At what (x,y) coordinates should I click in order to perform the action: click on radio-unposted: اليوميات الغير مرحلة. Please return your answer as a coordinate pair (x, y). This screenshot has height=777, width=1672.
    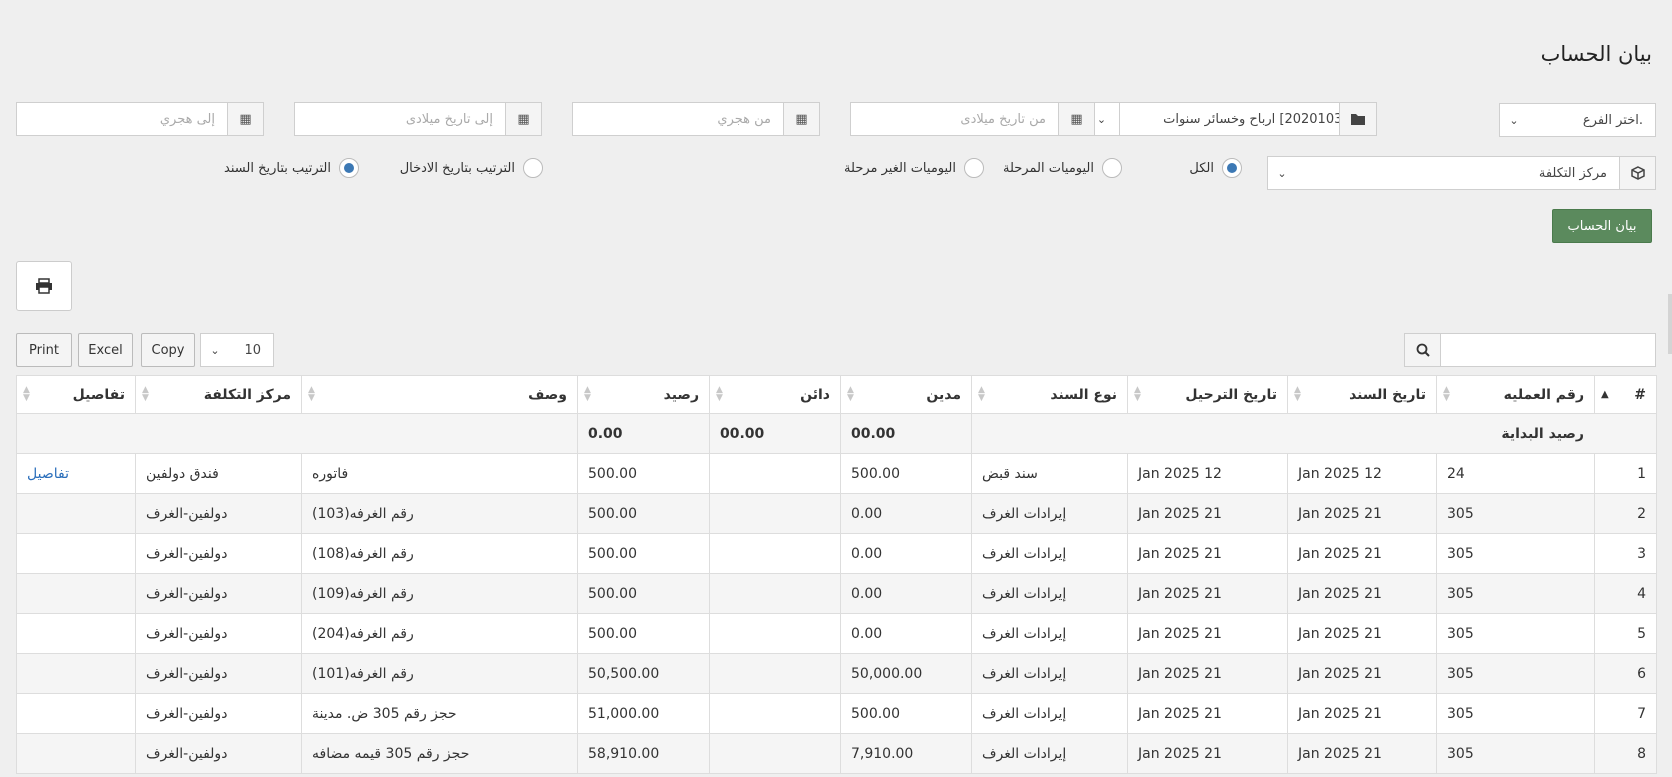
    Looking at the image, I should click on (914, 168).